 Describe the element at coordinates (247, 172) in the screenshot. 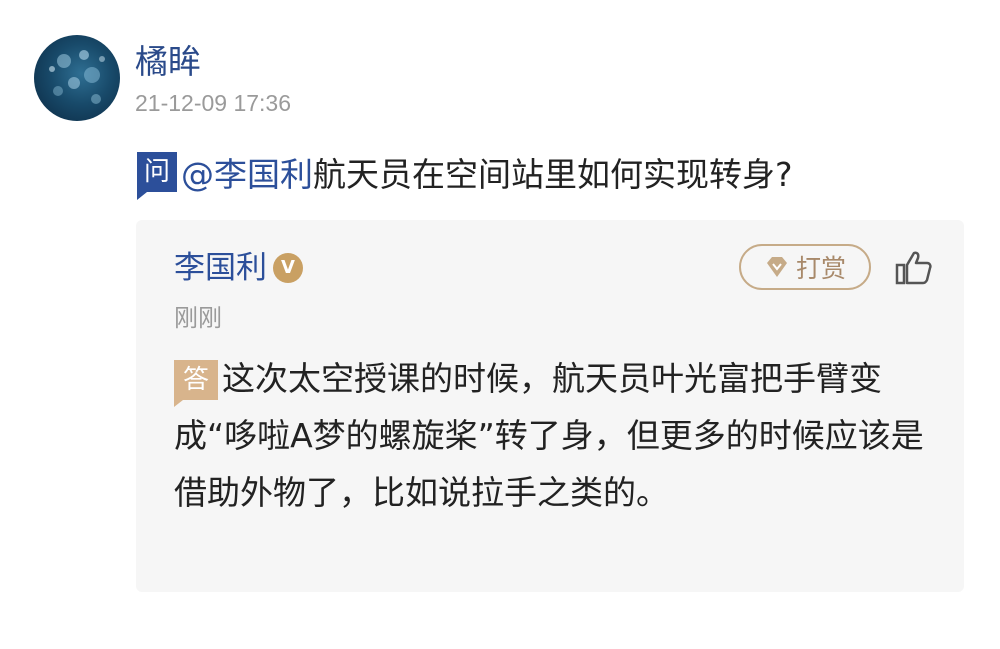

I see `mention-link: @李国利` at that location.